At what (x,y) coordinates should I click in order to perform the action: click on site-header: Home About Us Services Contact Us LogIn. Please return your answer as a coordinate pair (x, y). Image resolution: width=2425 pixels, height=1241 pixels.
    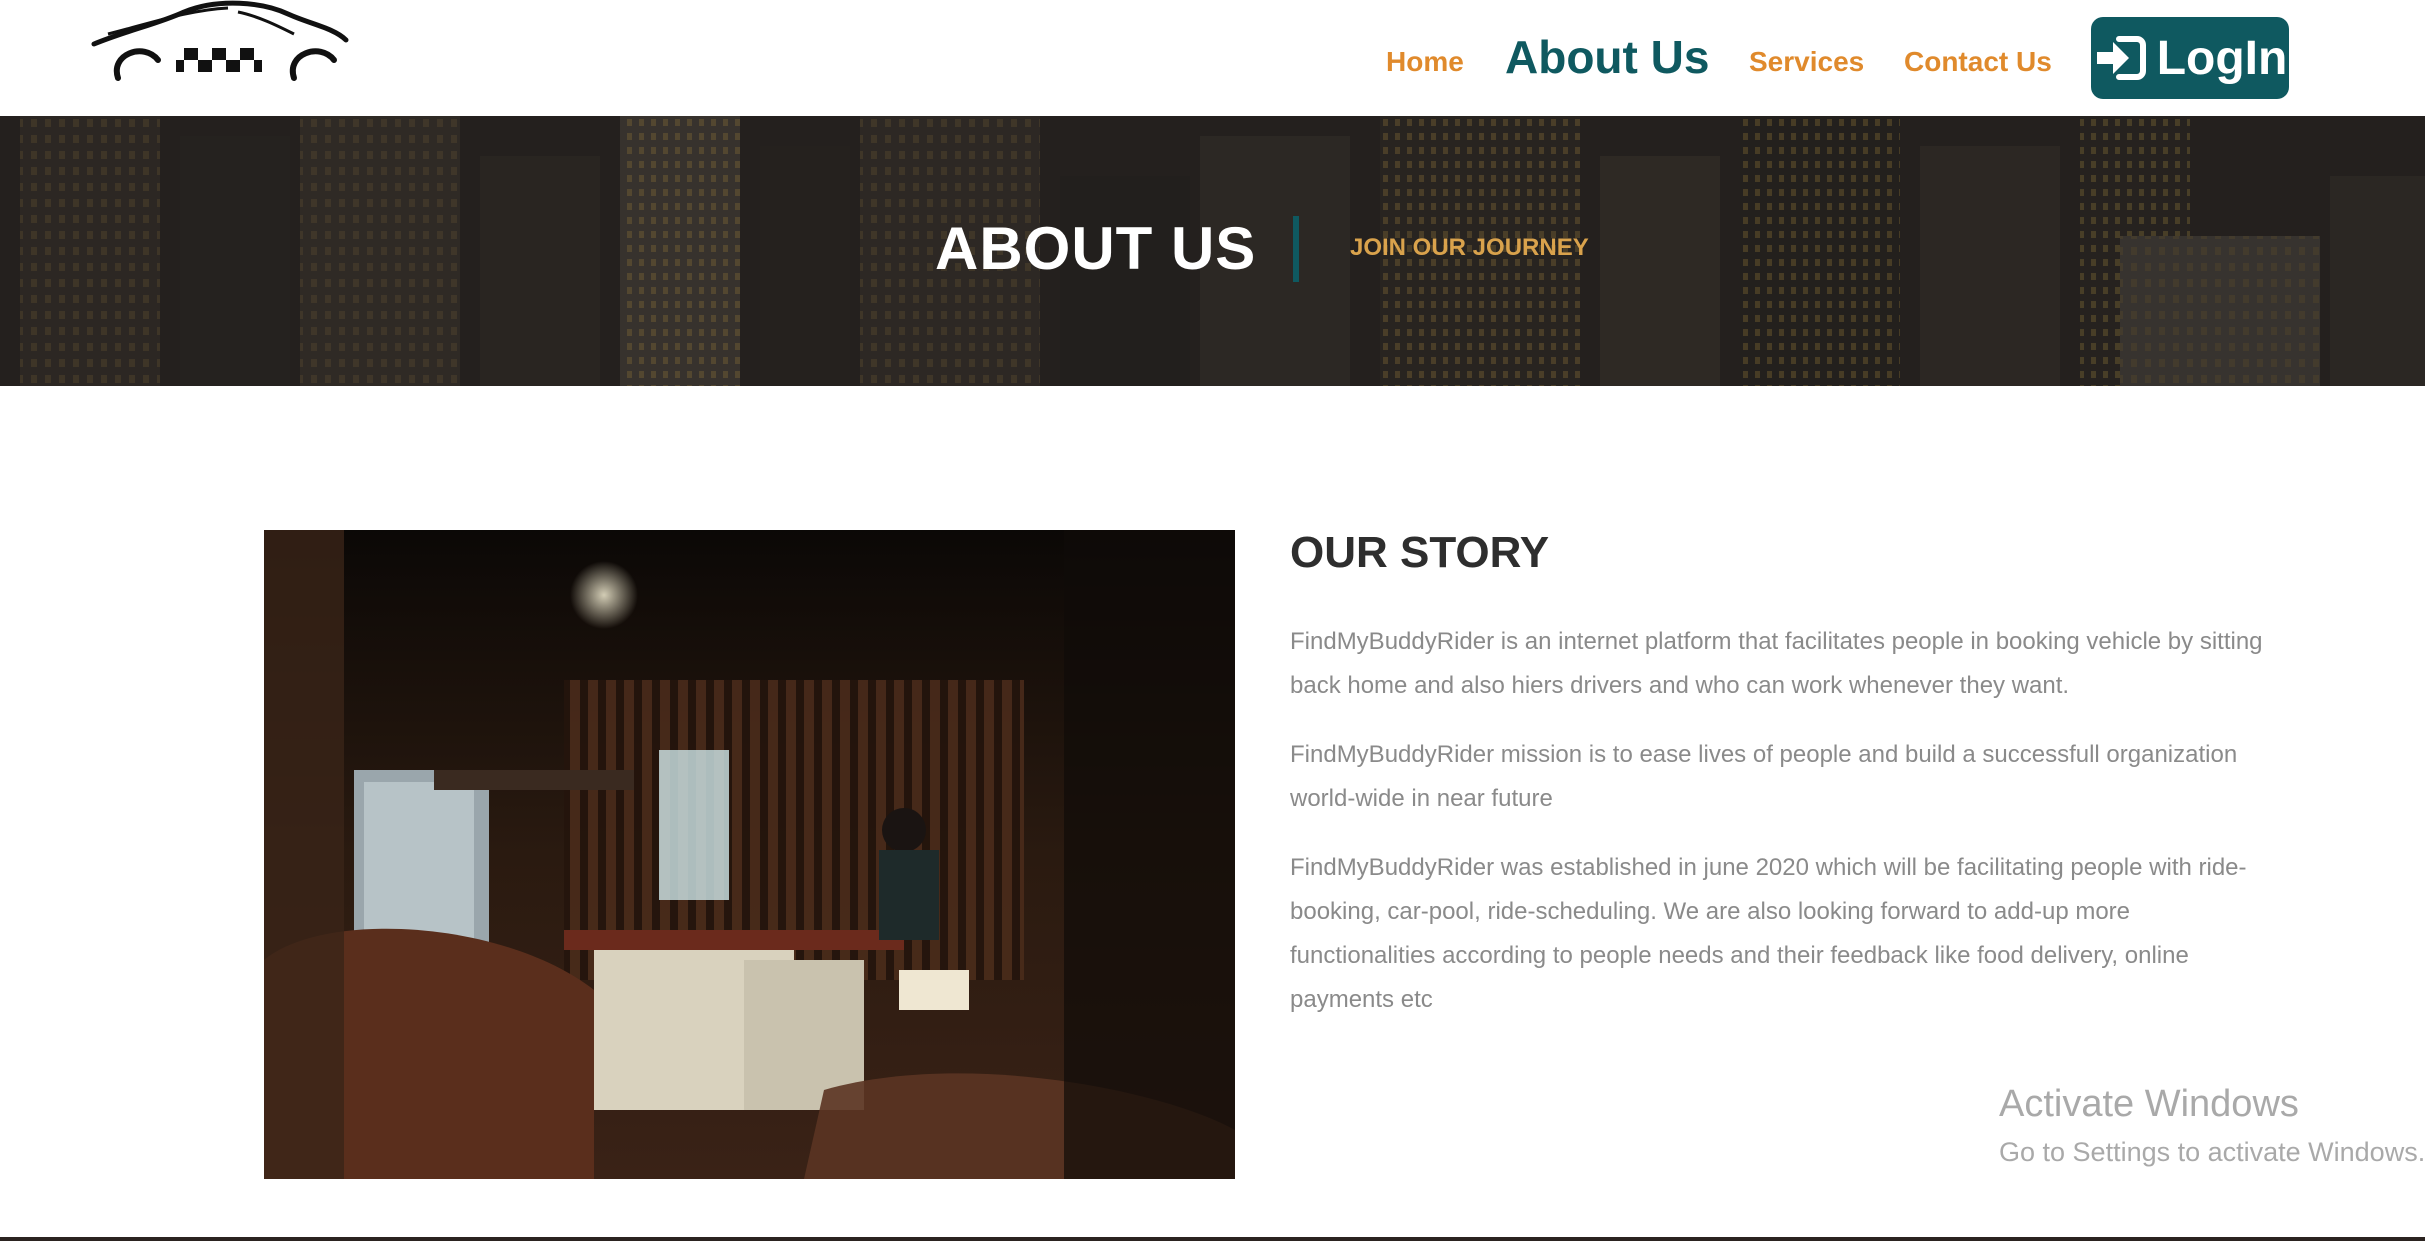
    Looking at the image, I should click on (1212, 58).